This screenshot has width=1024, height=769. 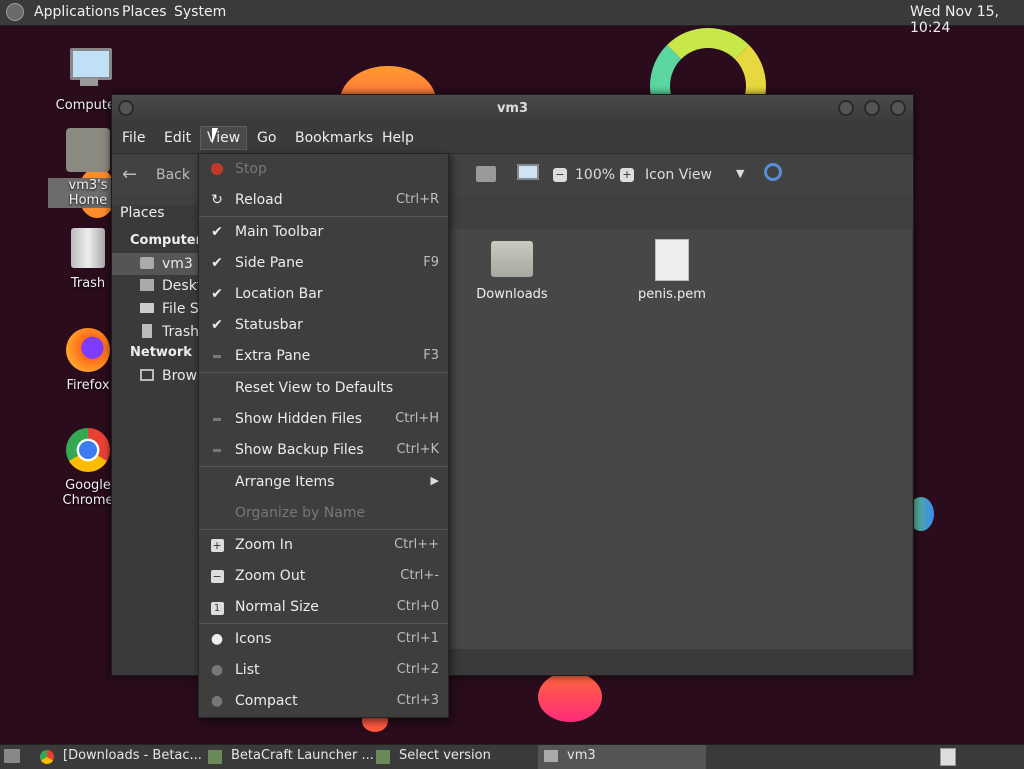 I want to click on menu-item-reload: ↻ Reload Ctrl+R, so click(x=323, y=200).